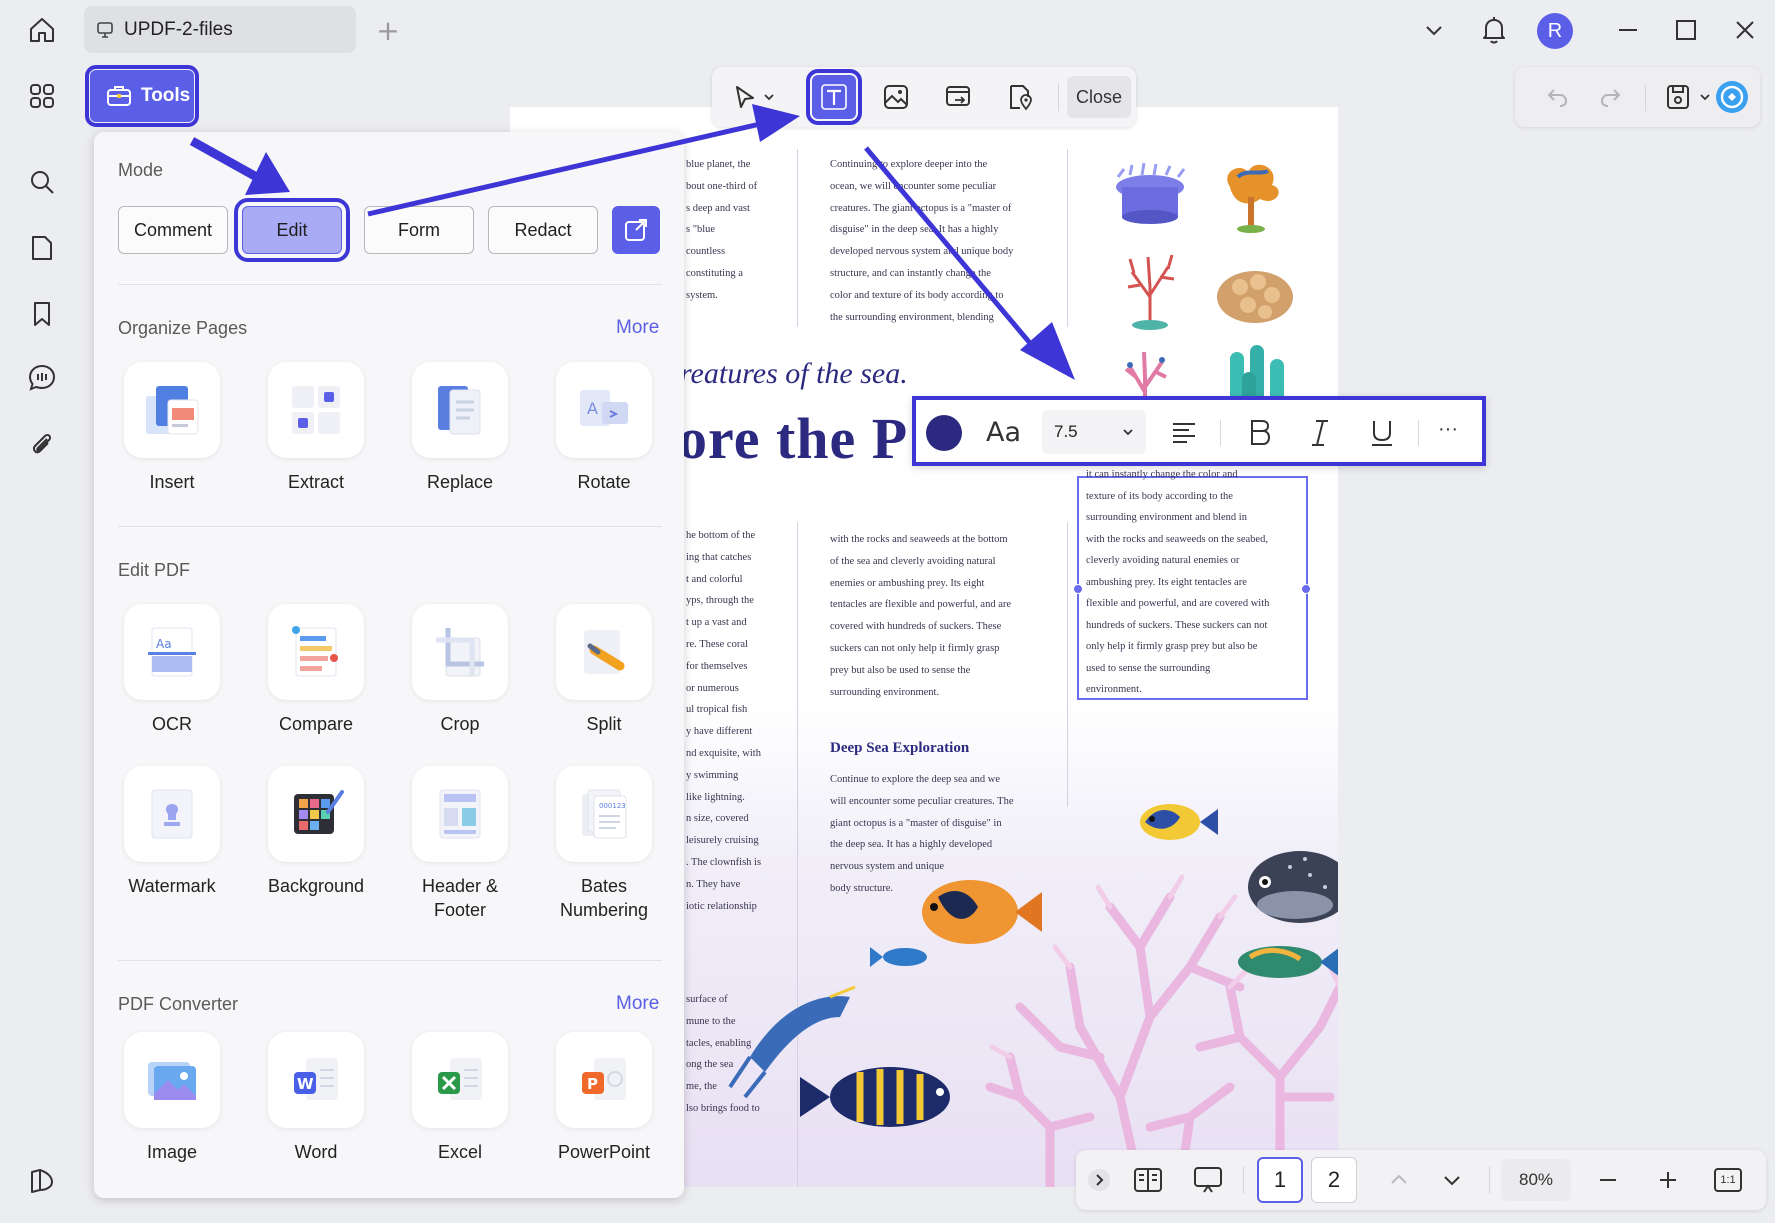 This screenshot has height=1223, width=1775. What do you see at coordinates (1745, 30) in the screenshot?
I see `close-icon` at bounding box center [1745, 30].